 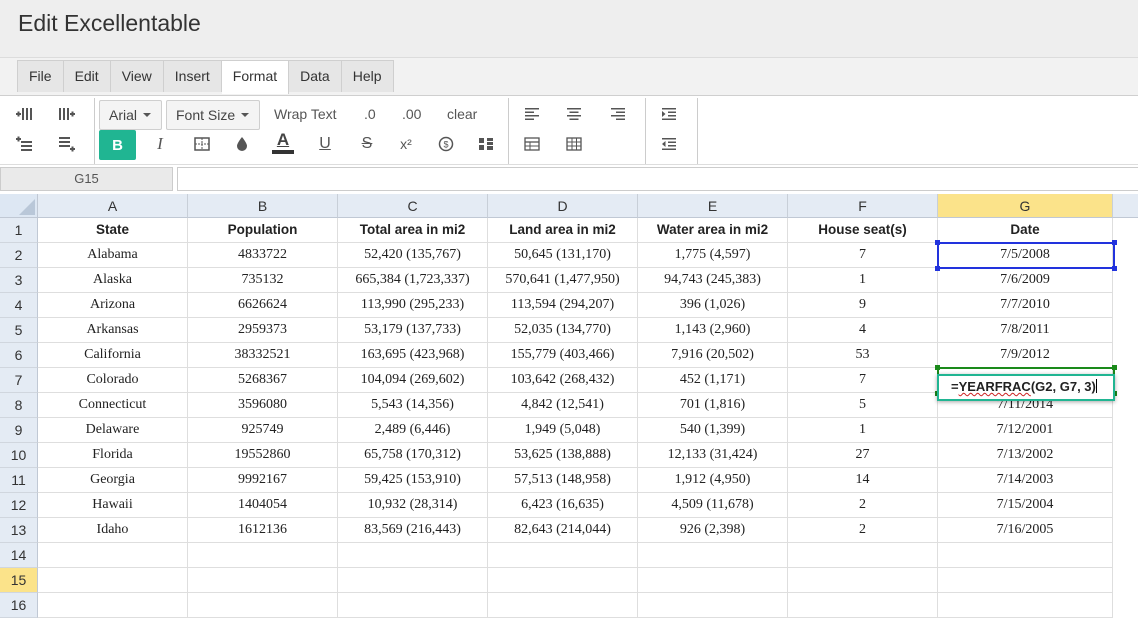 I want to click on cell-a1: State, so click(x=113, y=230).